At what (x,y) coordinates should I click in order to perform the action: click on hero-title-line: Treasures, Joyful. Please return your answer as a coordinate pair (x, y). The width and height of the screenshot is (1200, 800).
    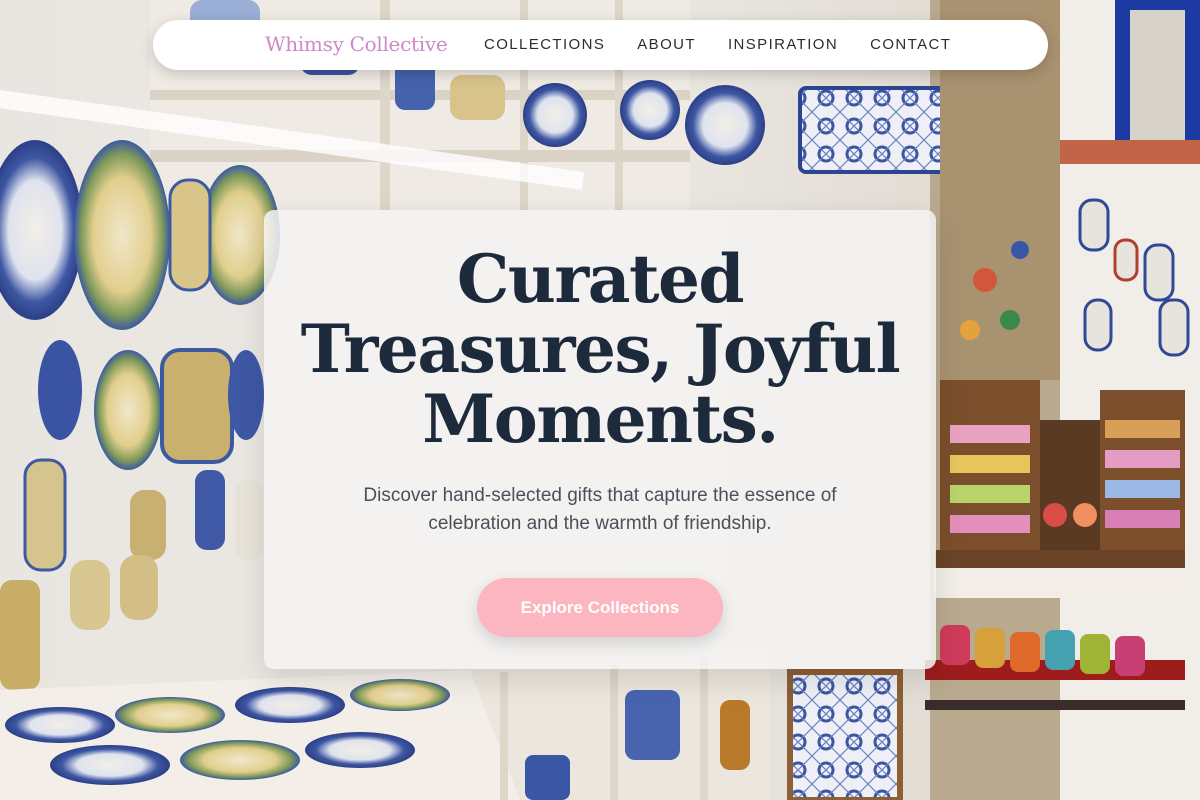
    Looking at the image, I should click on (600, 349).